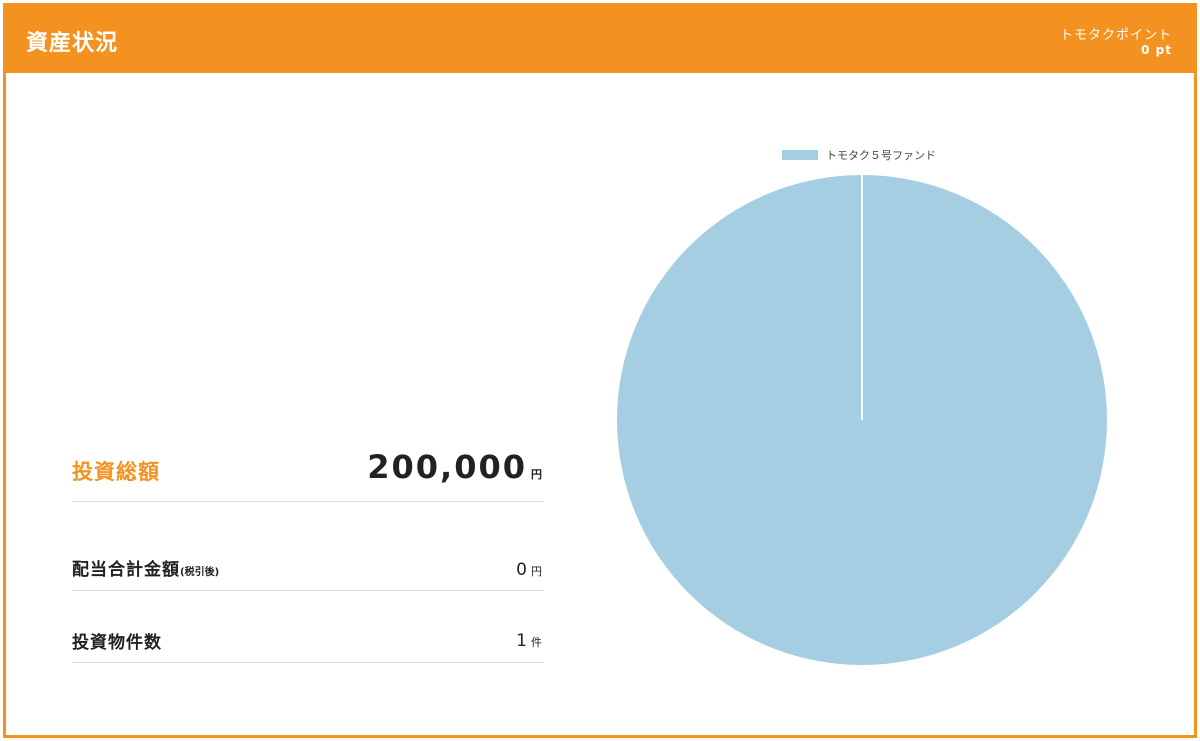  What do you see at coordinates (447, 467) in the screenshot?
I see `total-investment-value: 200,000` at bounding box center [447, 467].